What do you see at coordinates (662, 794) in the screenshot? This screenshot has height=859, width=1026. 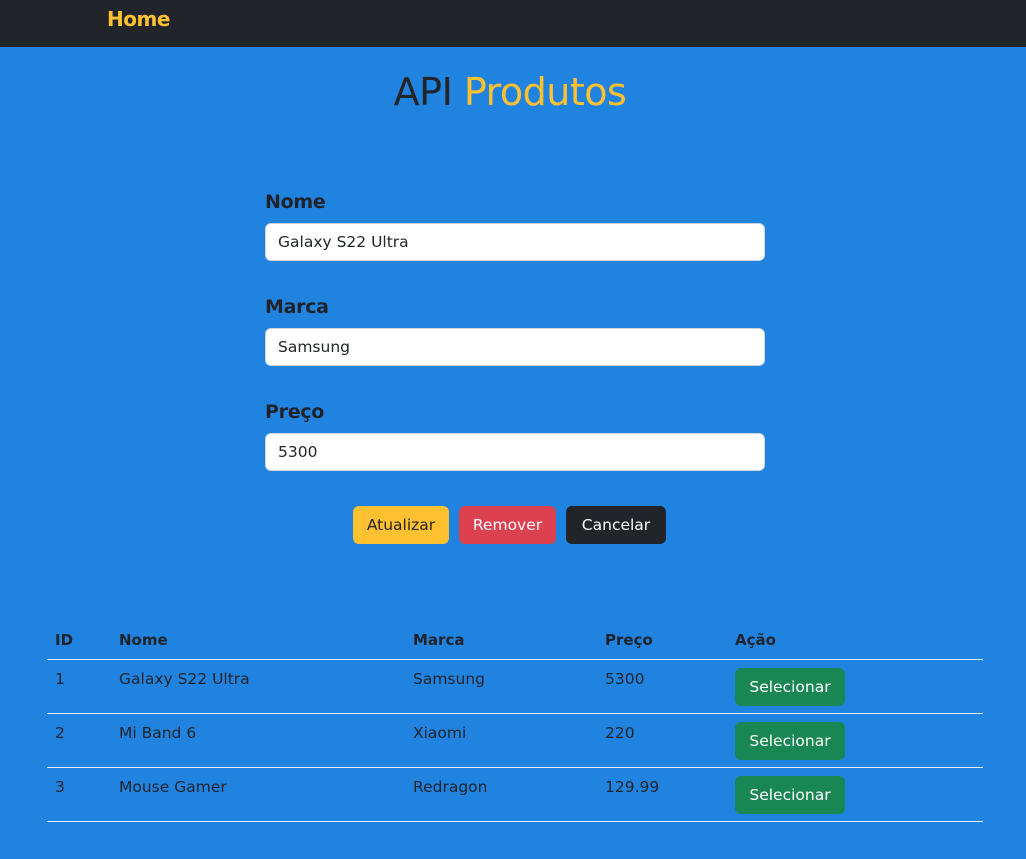 I see `cell-preco: 129.99` at bounding box center [662, 794].